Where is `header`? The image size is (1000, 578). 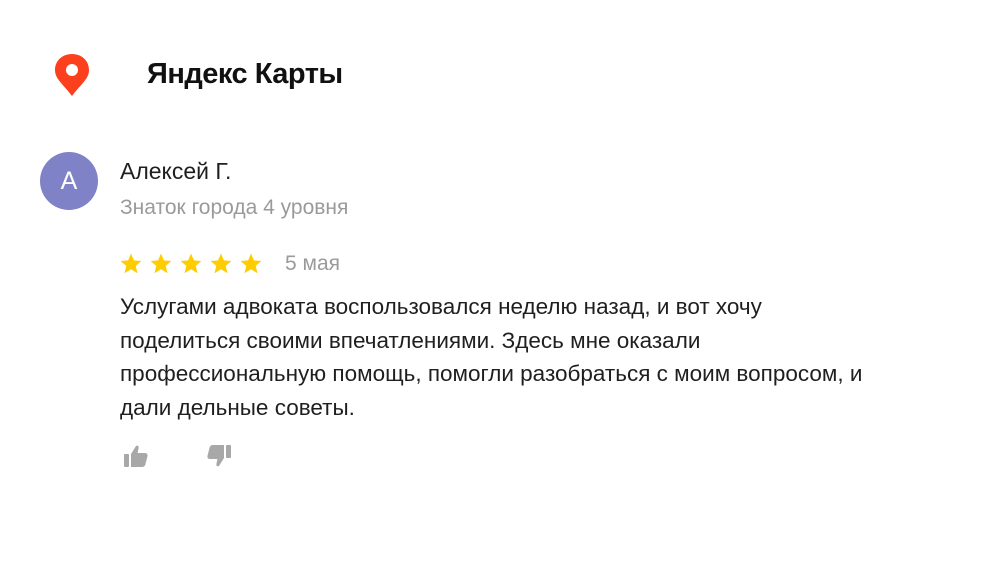
header is located at coordinates (72, 75).